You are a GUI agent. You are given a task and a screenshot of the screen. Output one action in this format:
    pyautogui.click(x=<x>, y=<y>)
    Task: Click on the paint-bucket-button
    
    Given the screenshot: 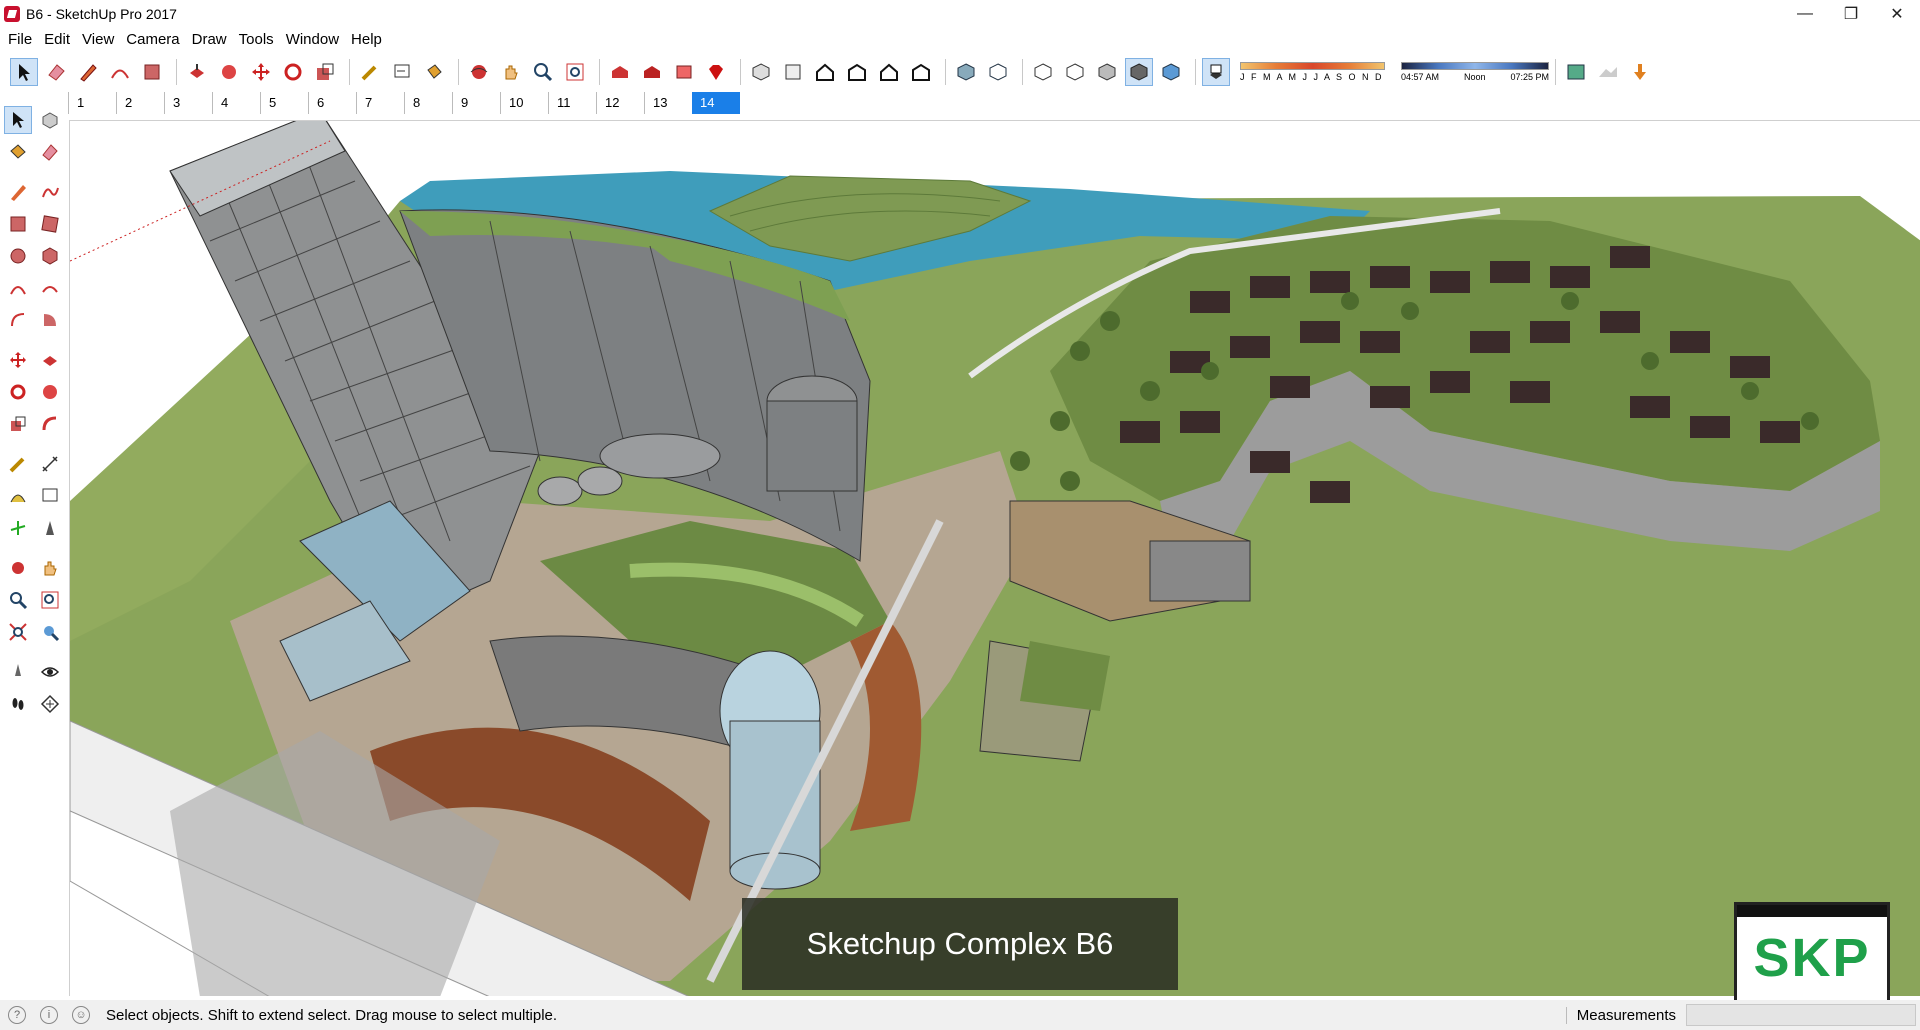 What is the action you would take?
    pyautogui.click(x=434, y=72)
    